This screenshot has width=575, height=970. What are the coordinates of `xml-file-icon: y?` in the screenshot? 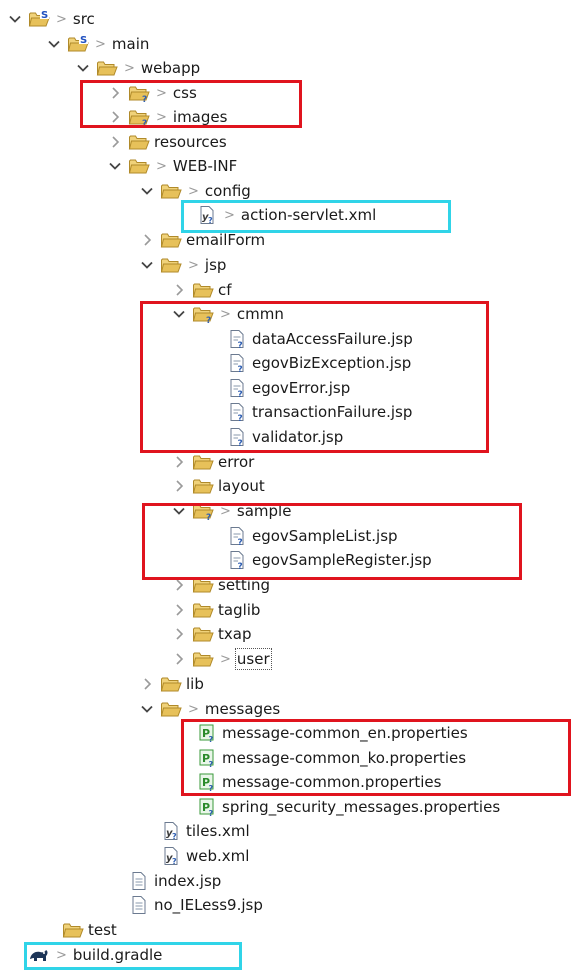 It's located at (207, 215).